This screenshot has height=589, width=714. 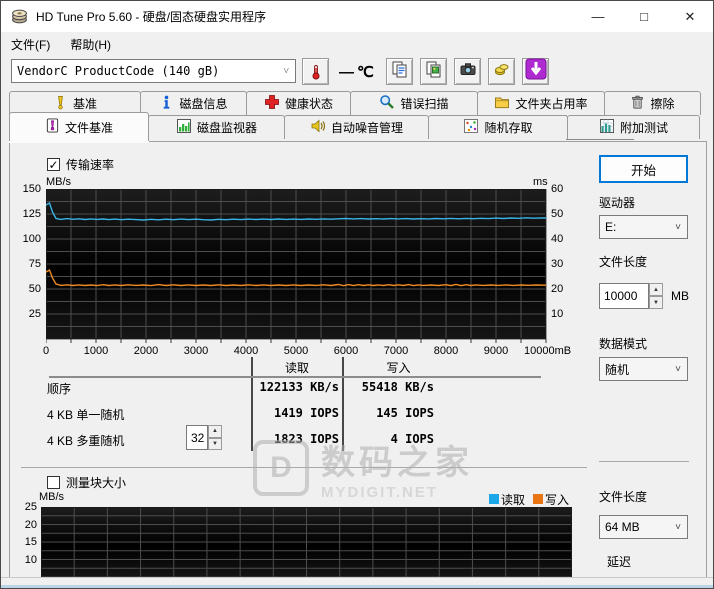 What do you see at coordinates (60, 104) in the screenshot?
I see `exclamation-icon` at bounding box center [60, 104].